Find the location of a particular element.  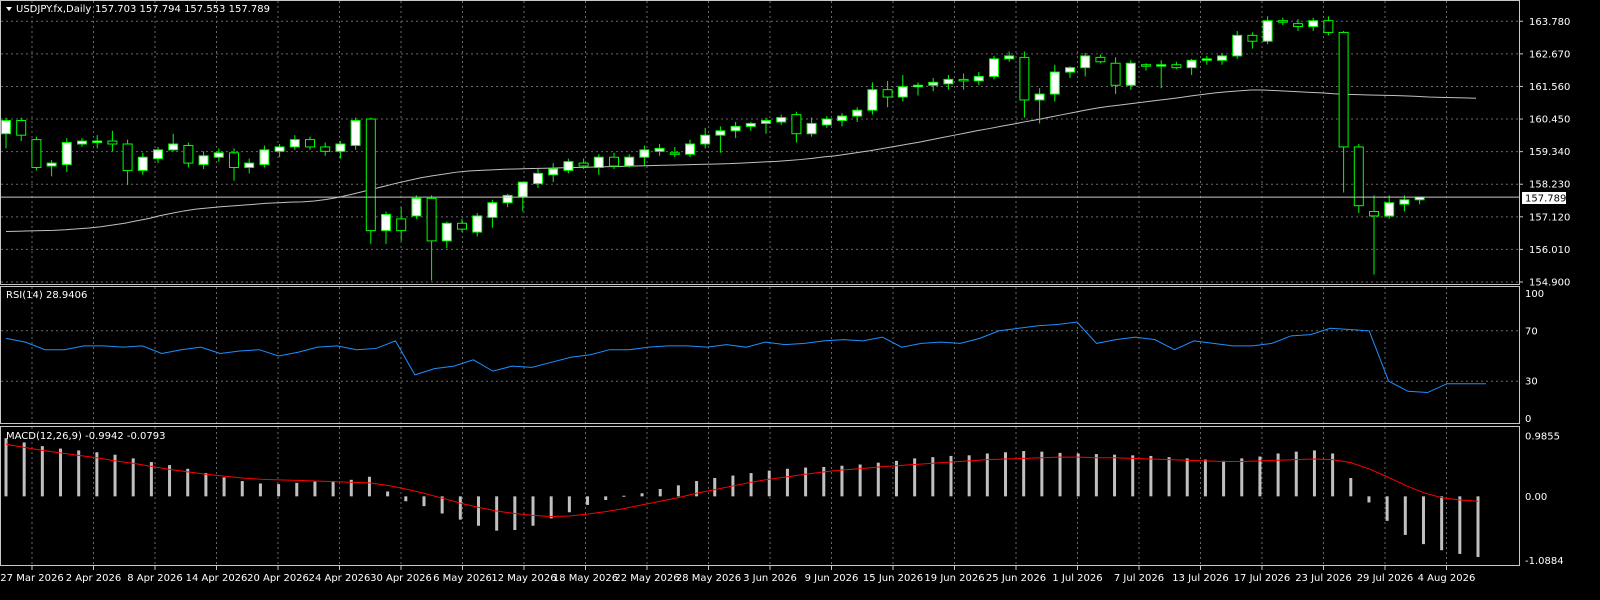

macd-tick-label: -1.0884 is located at coordinates (1544, 561).